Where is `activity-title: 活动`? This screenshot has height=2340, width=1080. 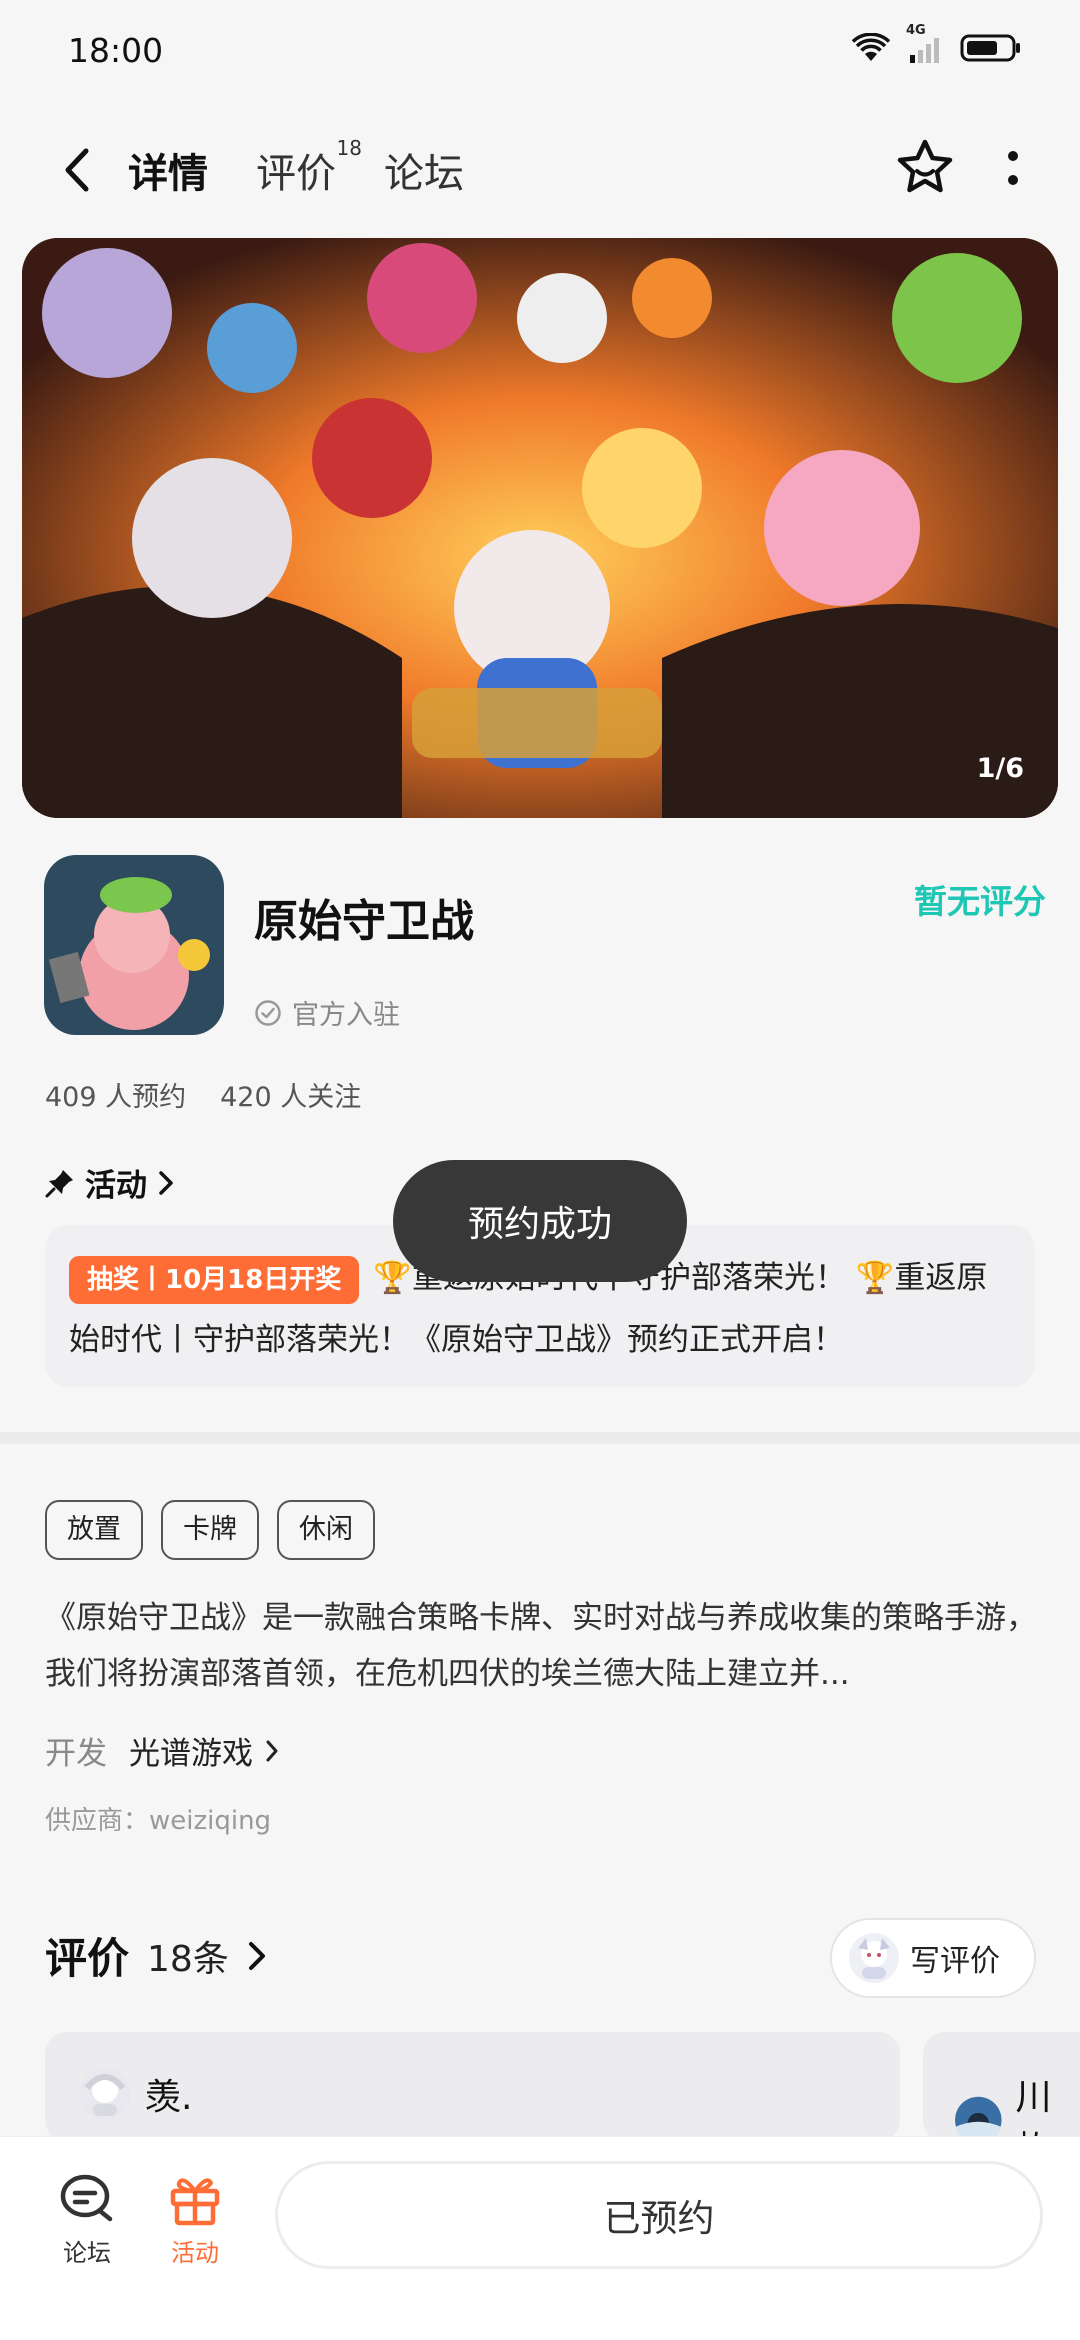 activity-title: 活动 is located at coordinates (116, 1186).